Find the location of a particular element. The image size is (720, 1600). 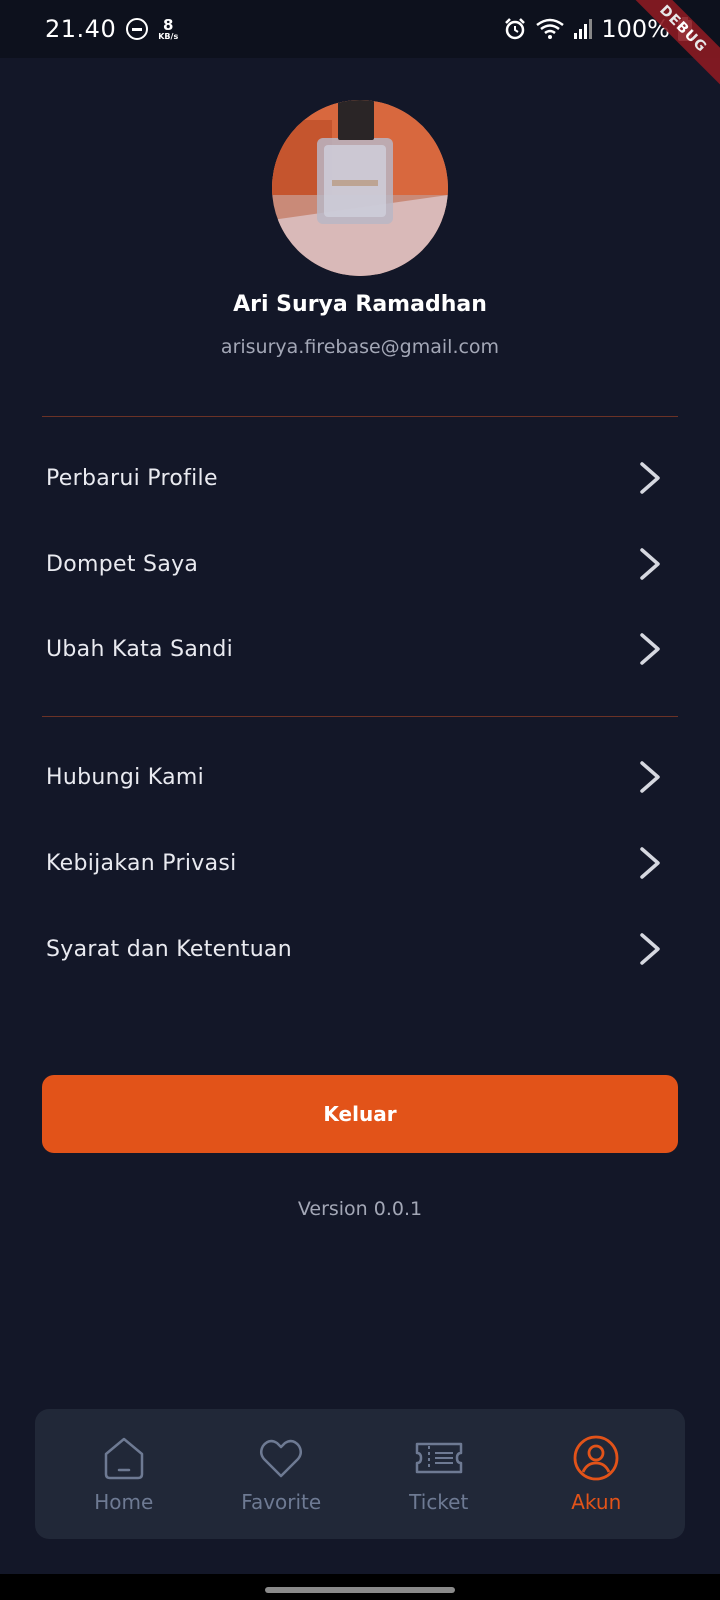

status-left: 21.40 8 KB/s is located at coordinates (111, 29).